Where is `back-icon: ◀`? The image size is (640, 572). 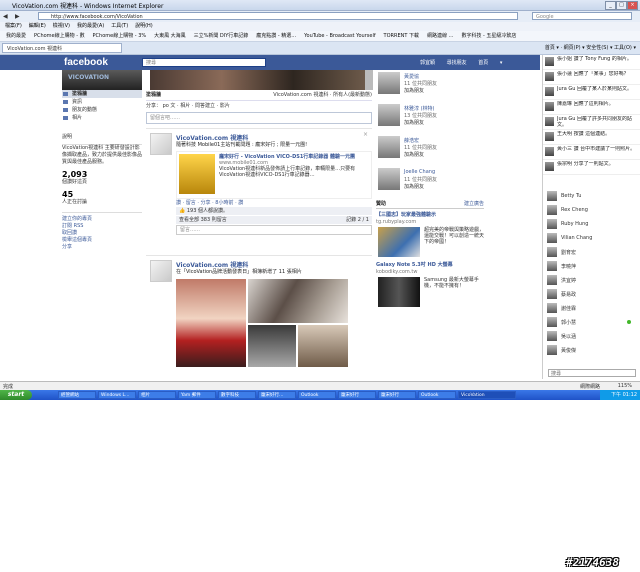 back-icon: ◀ is located at coordinates (5, 16).